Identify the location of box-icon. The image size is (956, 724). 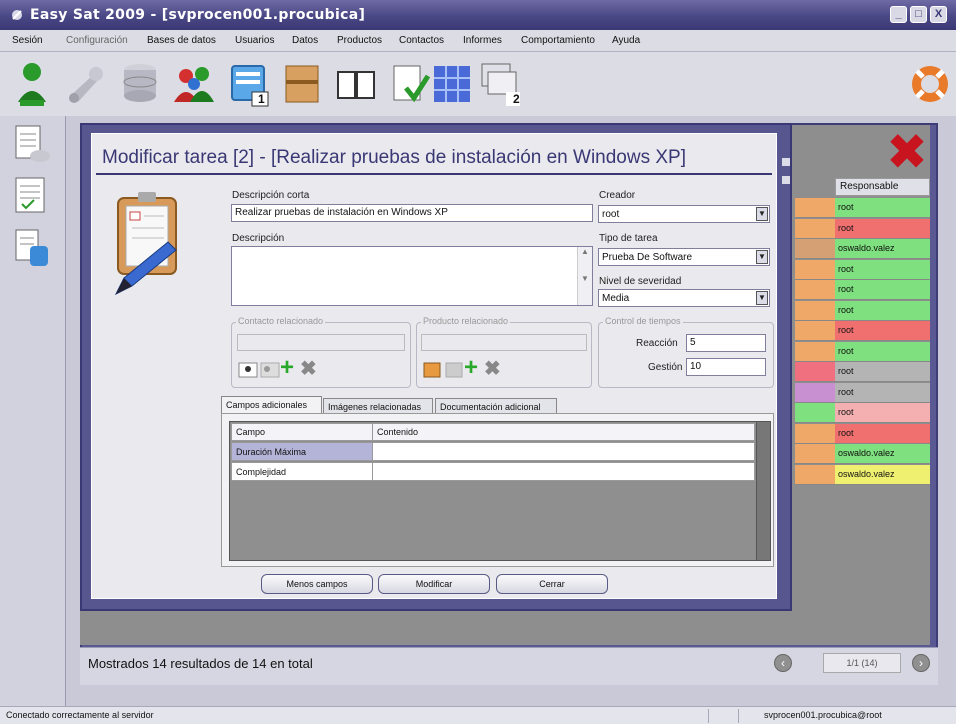
(302, 84).